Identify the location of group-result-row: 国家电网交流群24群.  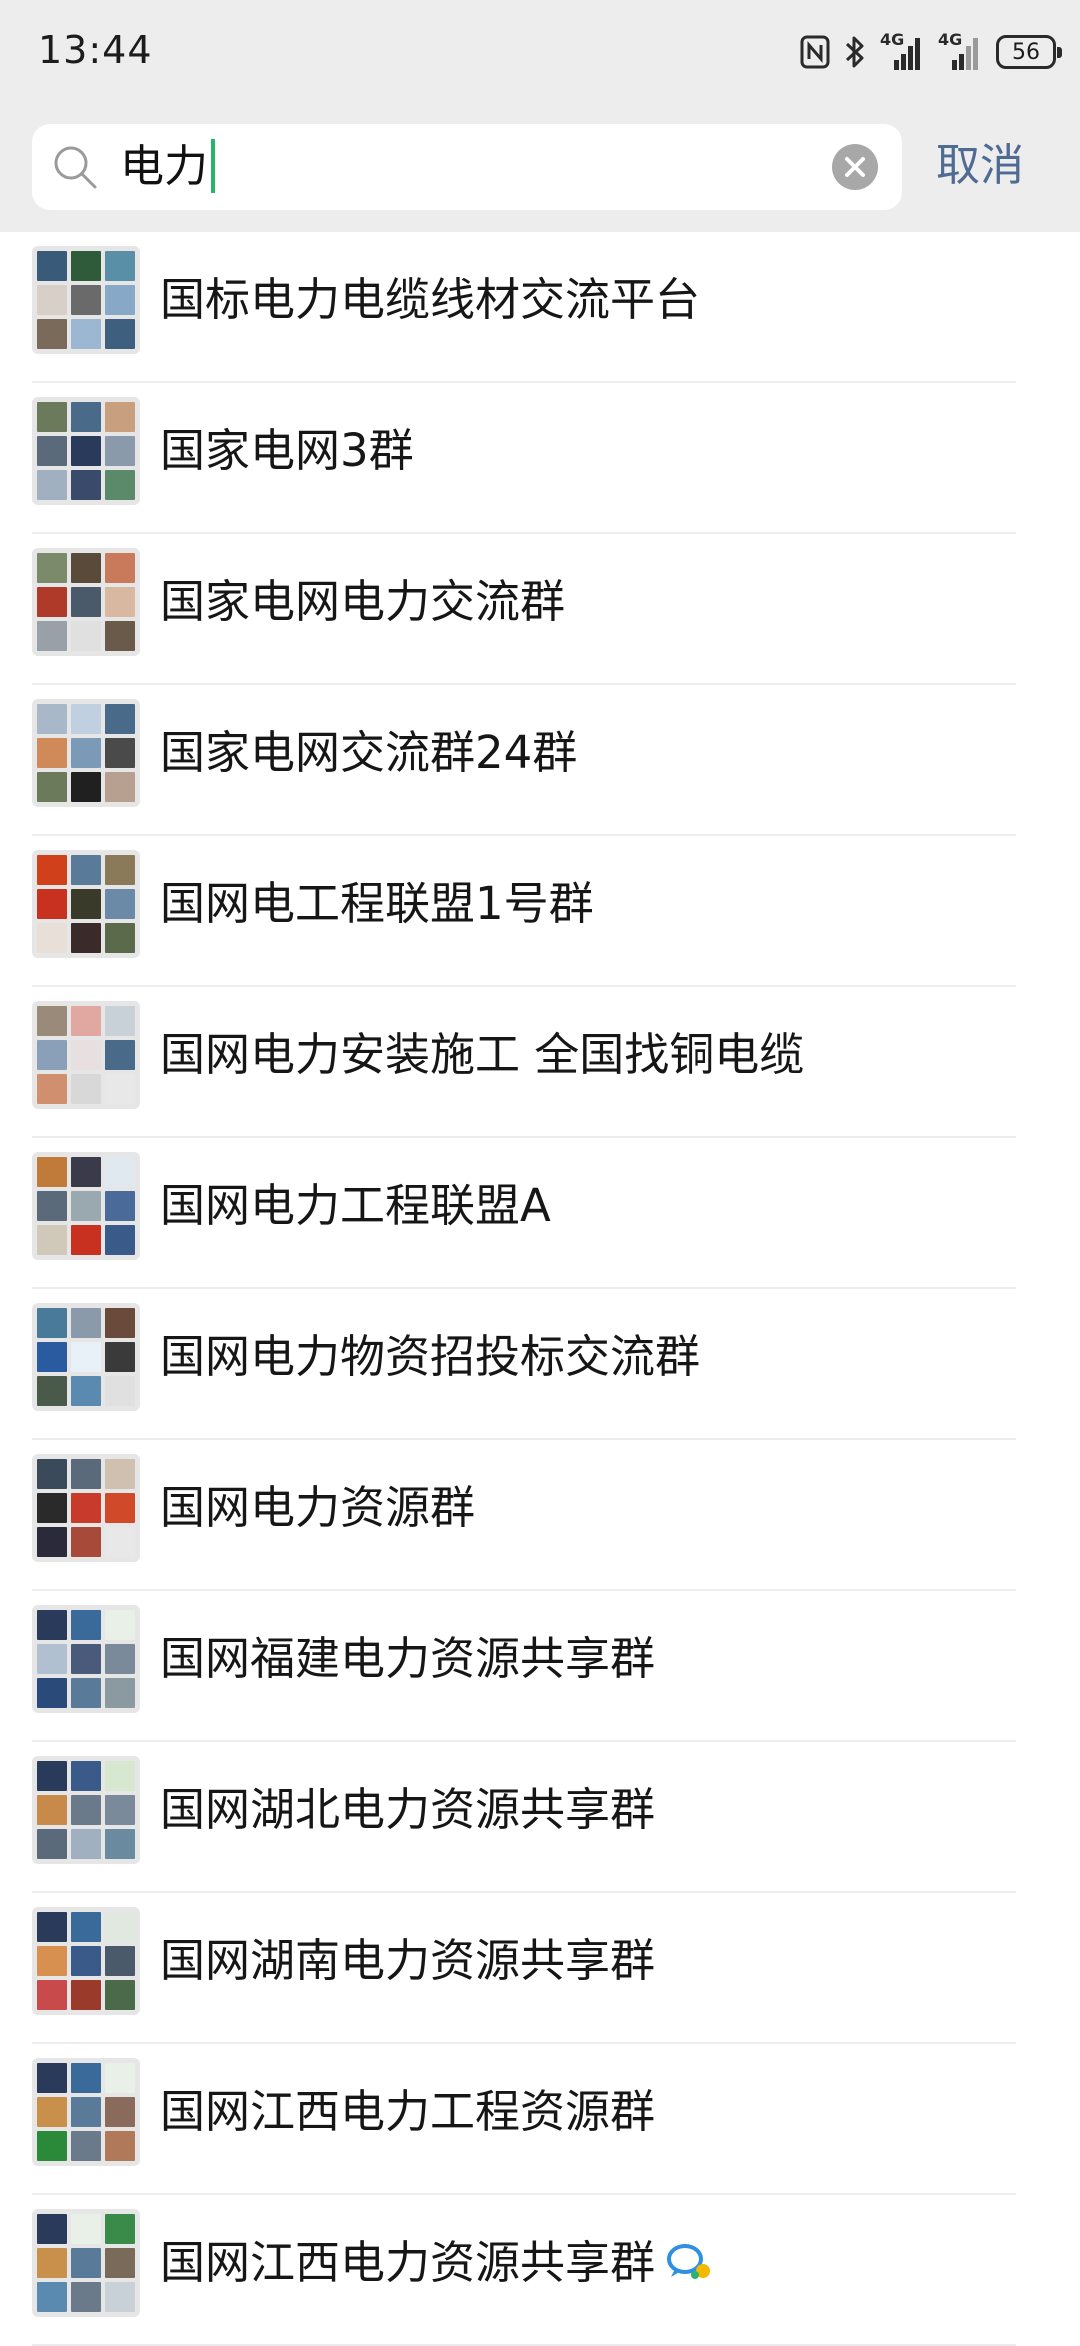
(540, 760).